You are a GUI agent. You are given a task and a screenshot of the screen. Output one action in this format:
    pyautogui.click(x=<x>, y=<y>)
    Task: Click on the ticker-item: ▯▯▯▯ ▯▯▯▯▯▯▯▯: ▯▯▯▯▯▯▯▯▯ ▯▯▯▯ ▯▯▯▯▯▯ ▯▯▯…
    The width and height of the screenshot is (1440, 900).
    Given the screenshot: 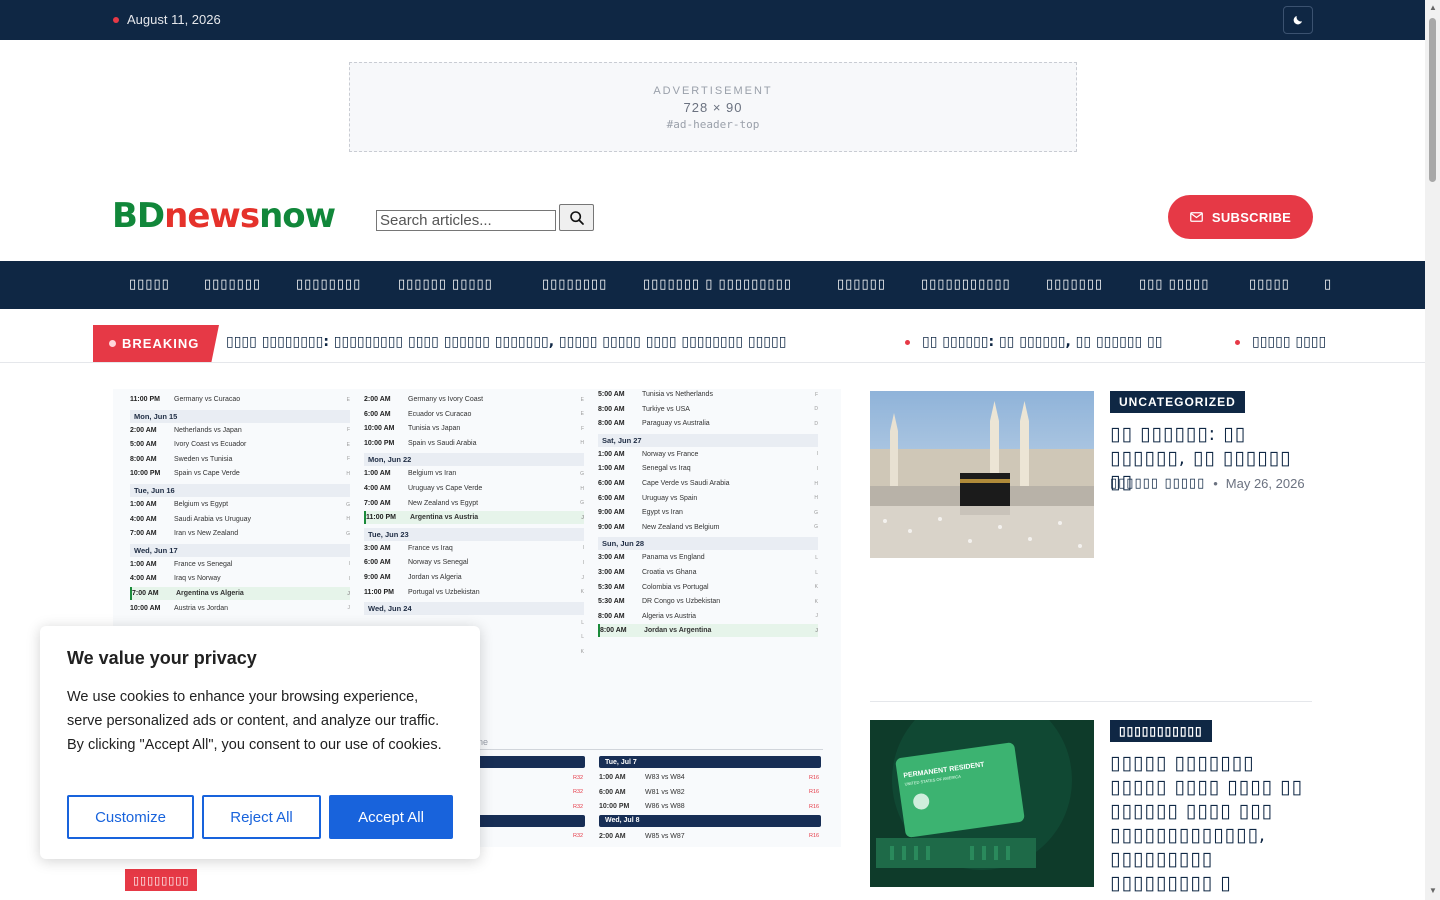 What is the action you would take?
    pyautogui.click(x=506, y=342)
    